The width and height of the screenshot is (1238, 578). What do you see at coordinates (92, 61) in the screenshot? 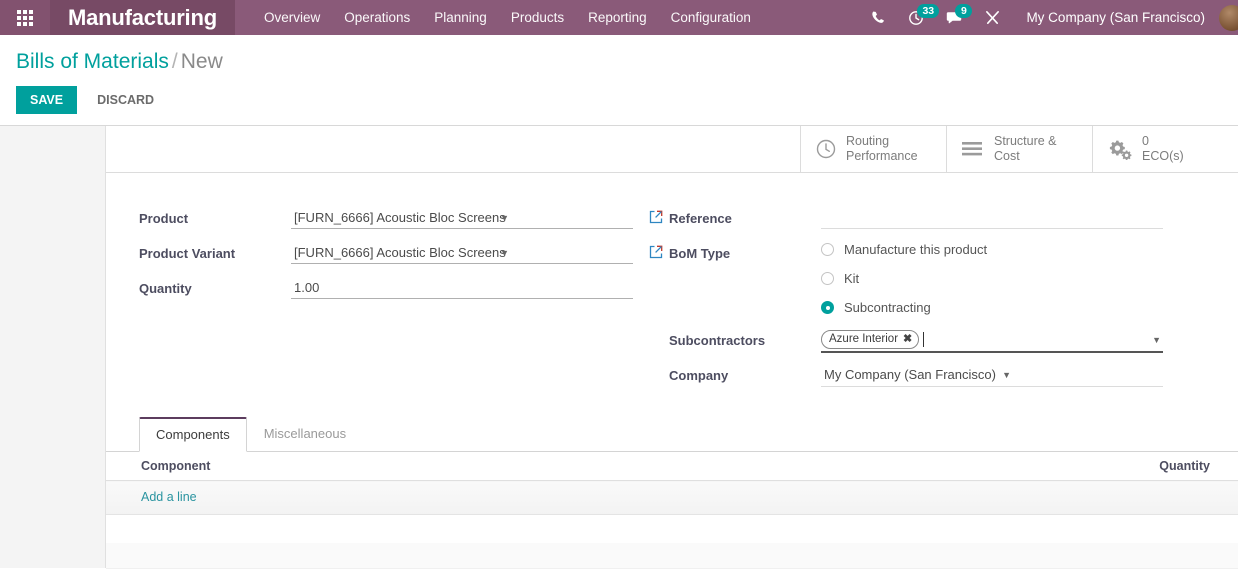
I see `breadcrumb-bills-of-materials: Bills of Materials` at bounding box center [92, 61].